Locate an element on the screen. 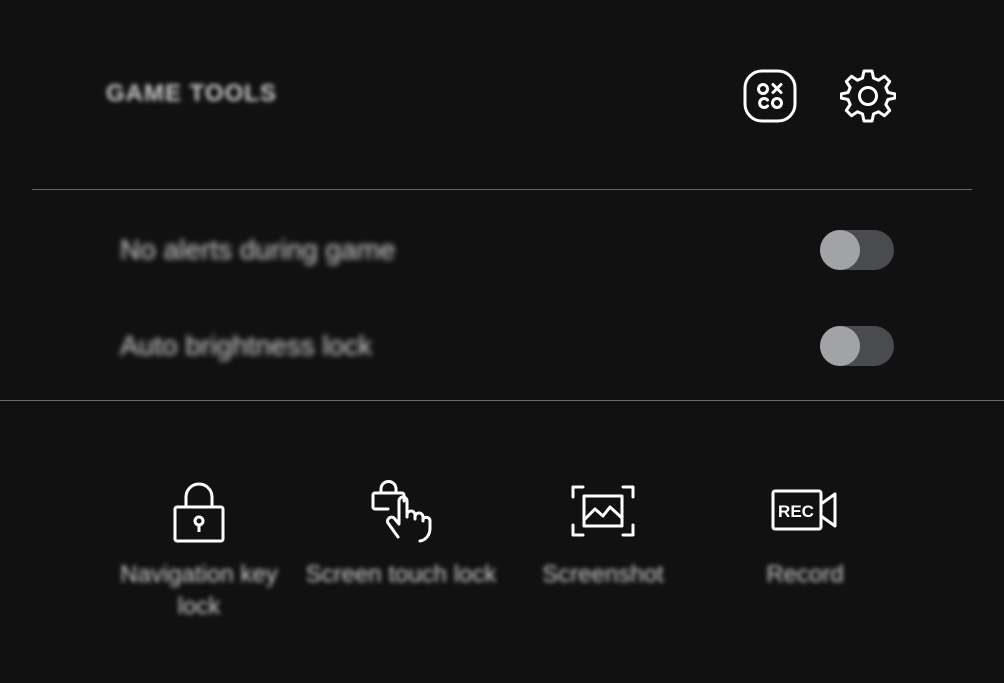 This screenshot has width=1004, height=683. rec-text: REC is located at coordinates (796, 511).